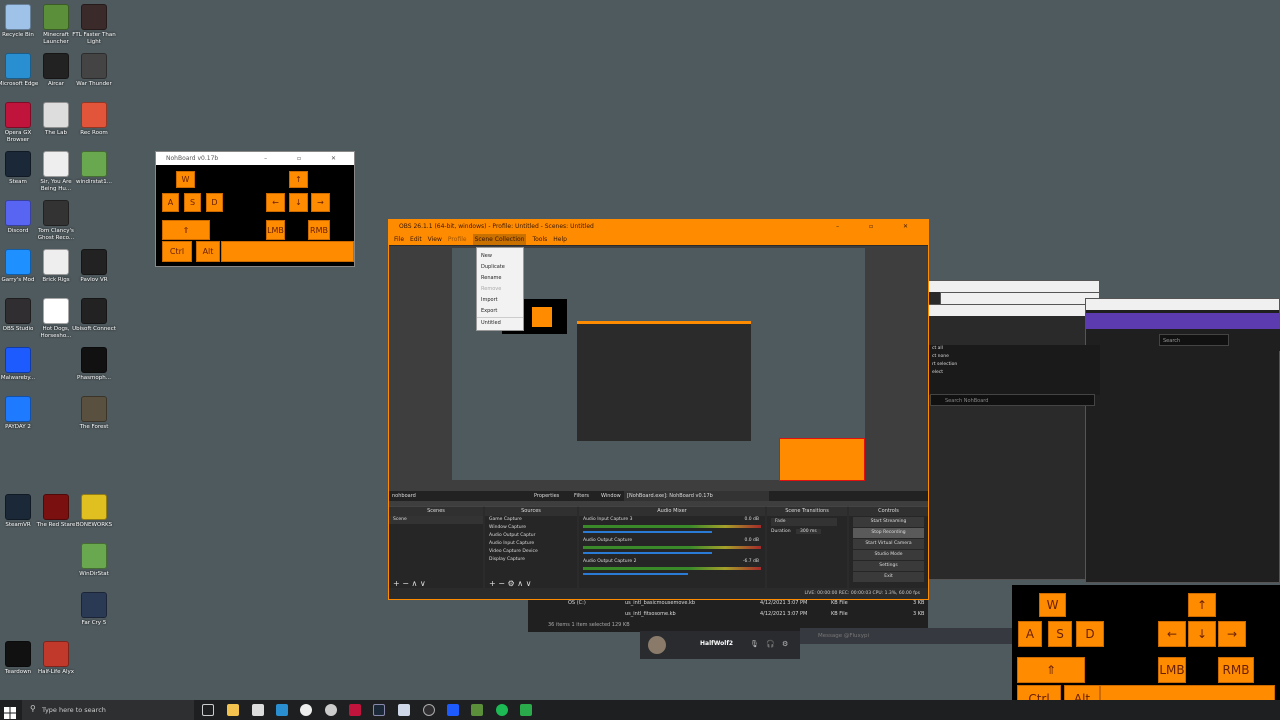 The height and width of the screenshot is (720, 1280). Describe the element at coordinates (355, 710) in the screenshot. I see `opera-icon` at that location.